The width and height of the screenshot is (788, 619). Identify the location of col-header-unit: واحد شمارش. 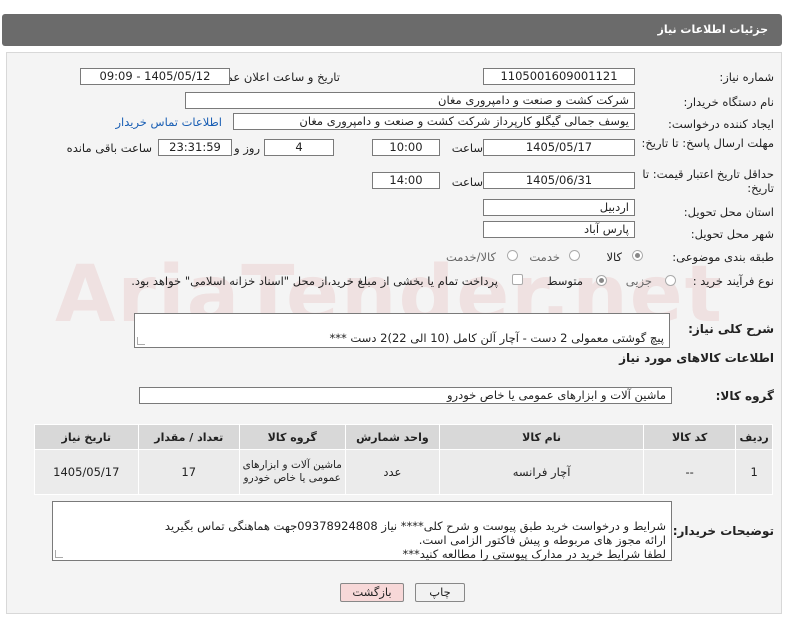
(392, 437).